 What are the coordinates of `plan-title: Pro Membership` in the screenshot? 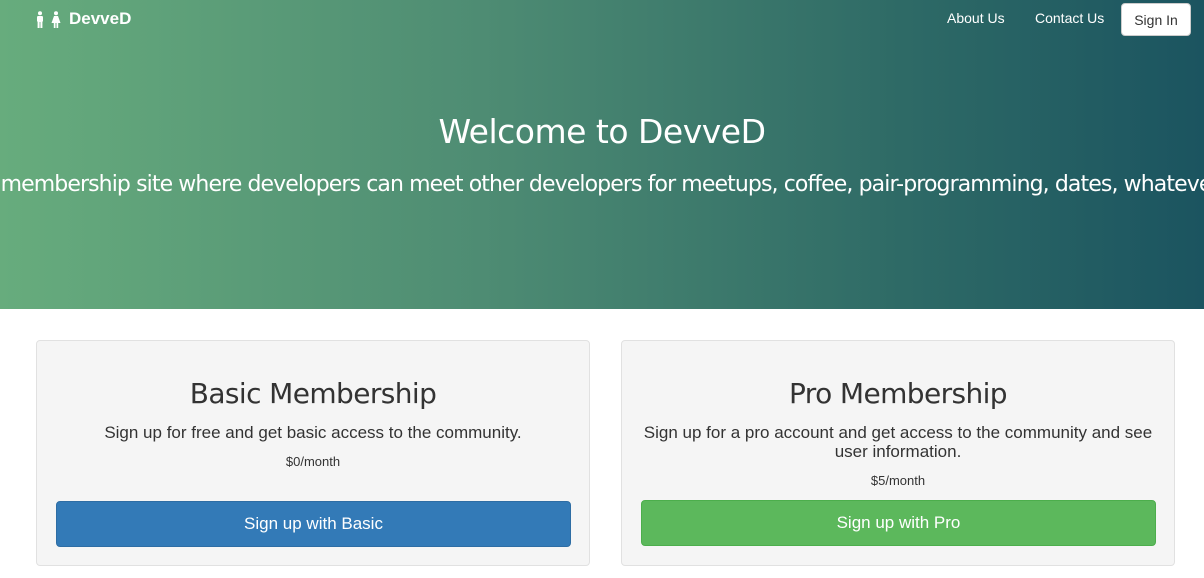 It's located at (898, 393).